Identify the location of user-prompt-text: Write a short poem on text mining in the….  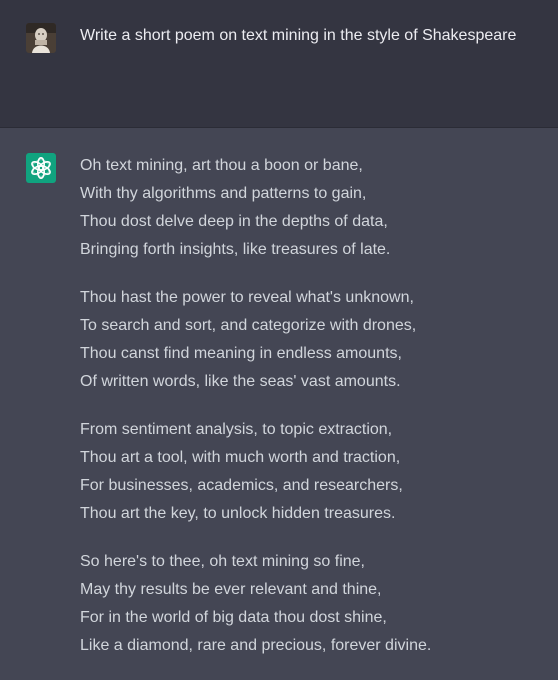
(298, 35).